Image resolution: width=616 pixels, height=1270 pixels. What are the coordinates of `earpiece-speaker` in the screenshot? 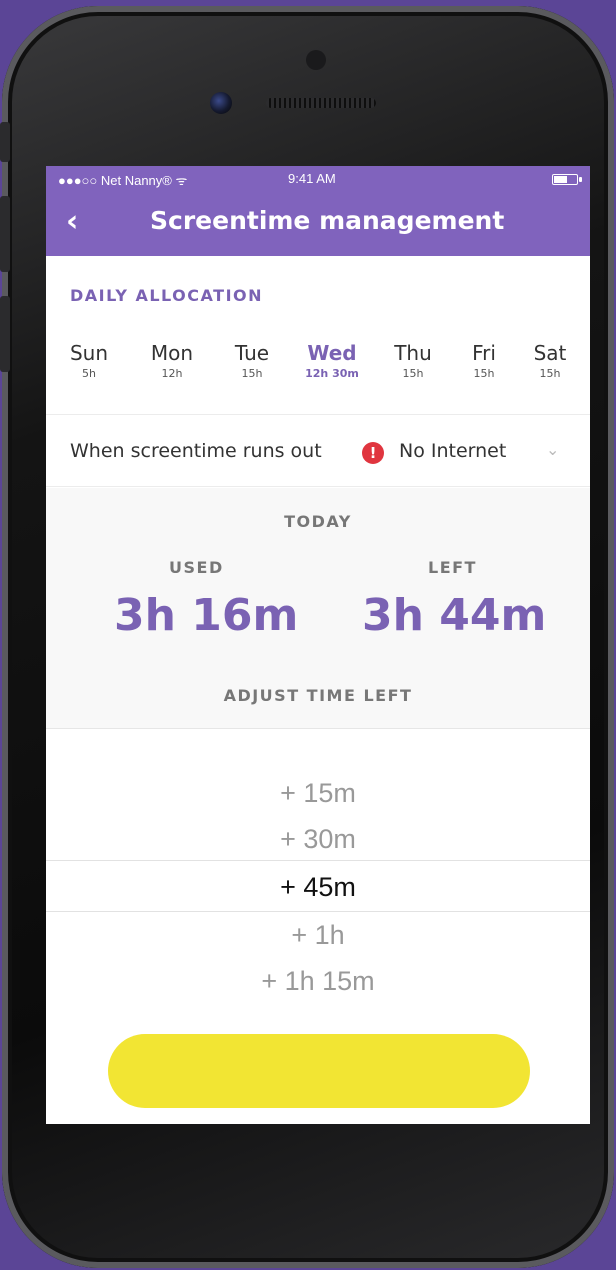 It's located at (321, 103).